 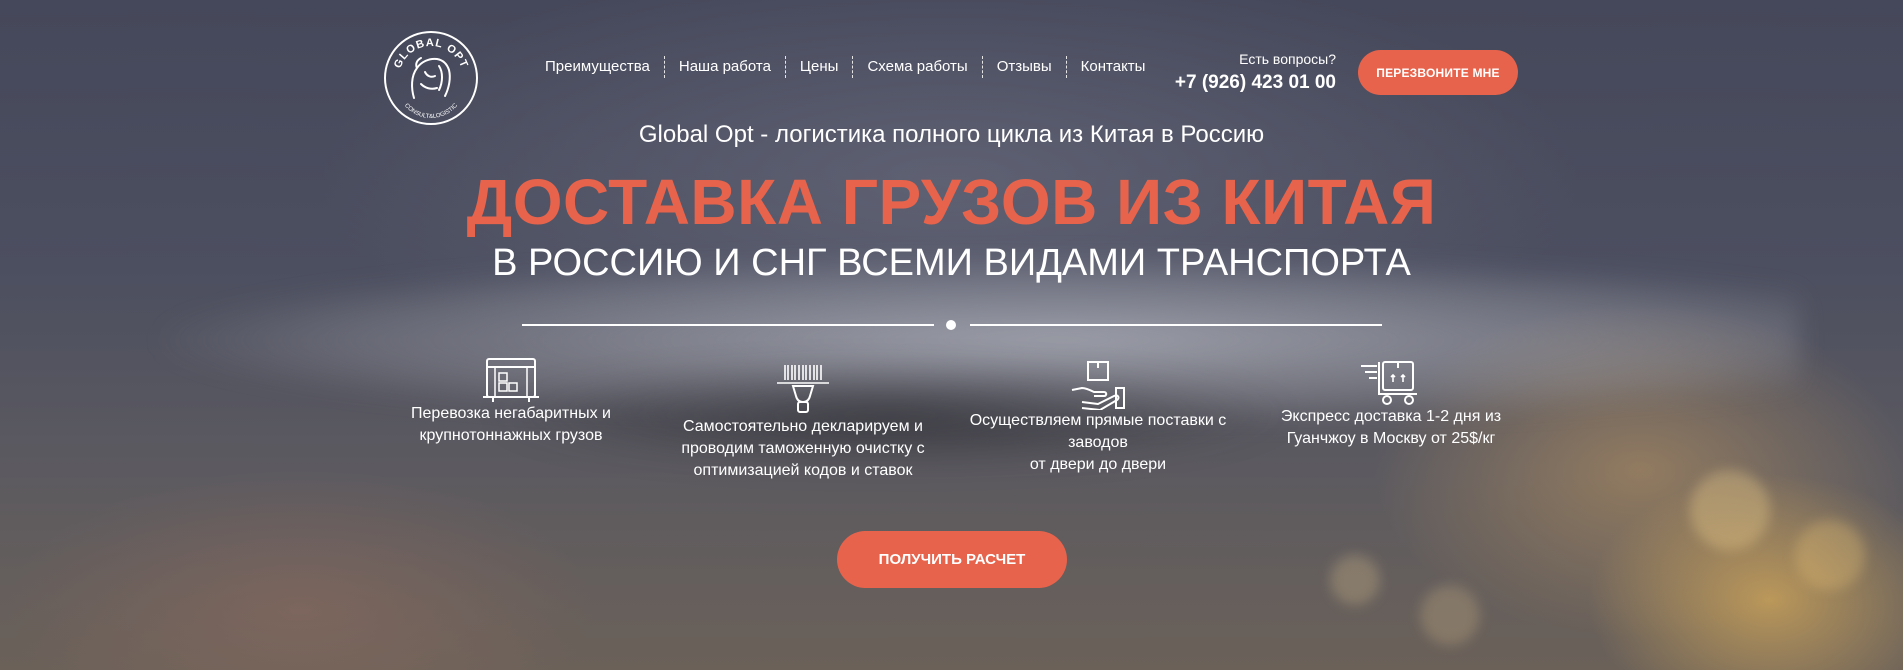 What do you see at coordinates (952, 559) in the screenshot?
I see `get-quote-button: ПОЛУЧИТЬ РАСЧЕТ` at bounding box center [952, 559].